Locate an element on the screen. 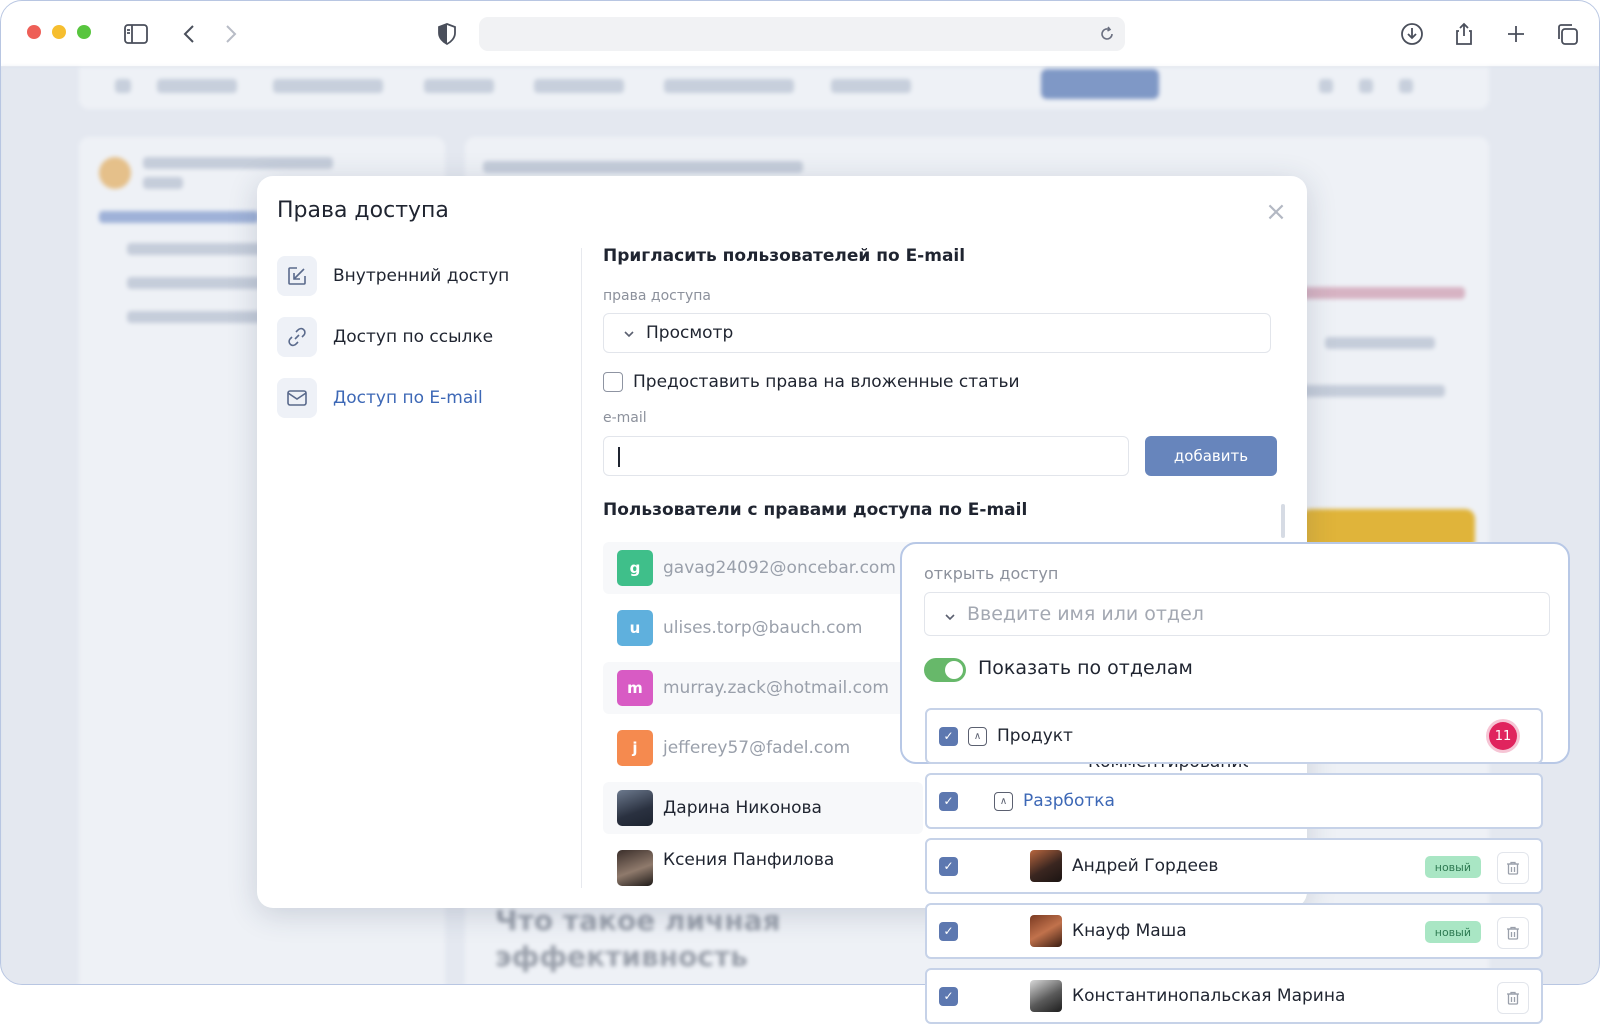 The width and height of the screenshot is (1600, 1025). user-row: g gavag24092@oncebar.com is located at coordinates (763, 568).